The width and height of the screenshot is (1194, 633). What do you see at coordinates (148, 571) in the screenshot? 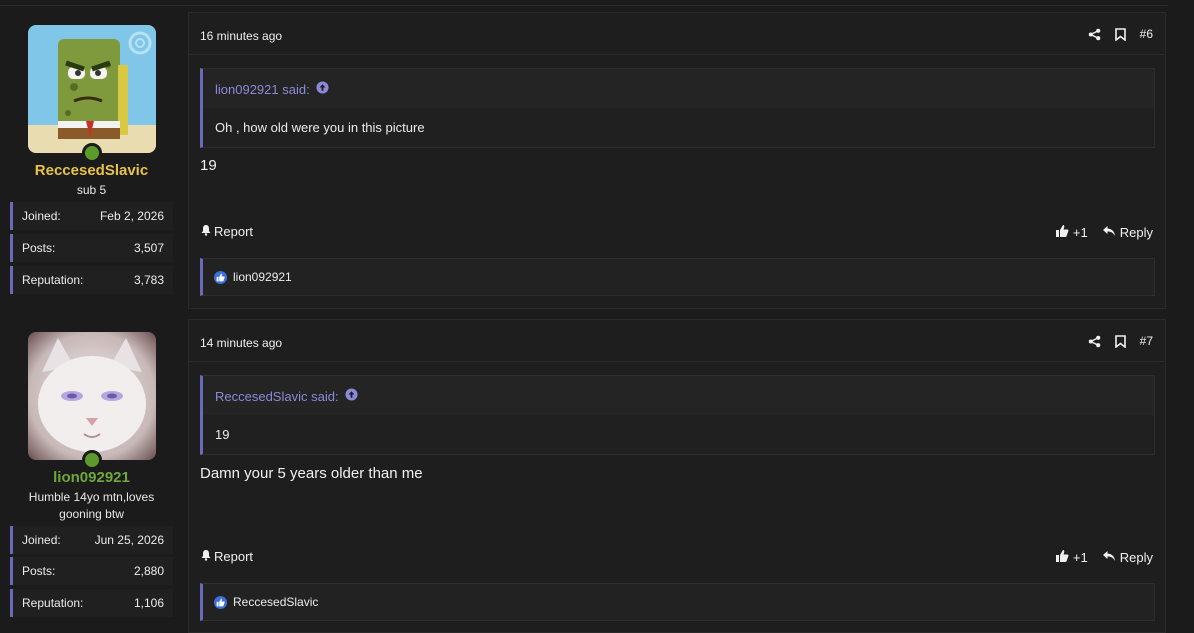
I see `stat-value: 2,880` at bounding box center [148, 571].